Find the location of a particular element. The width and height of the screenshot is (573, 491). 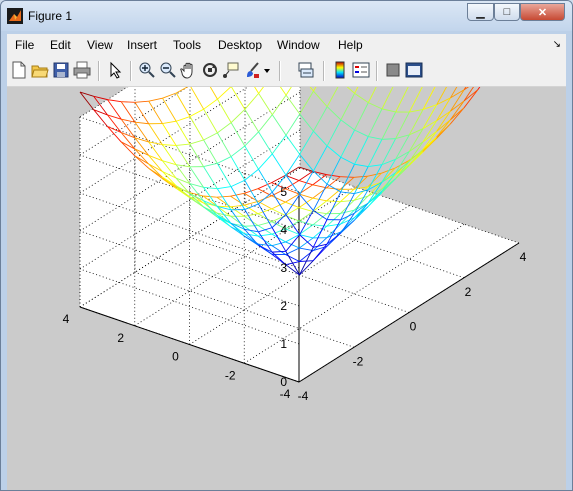

close-button: ✕ is located at coordinates (542, 12).